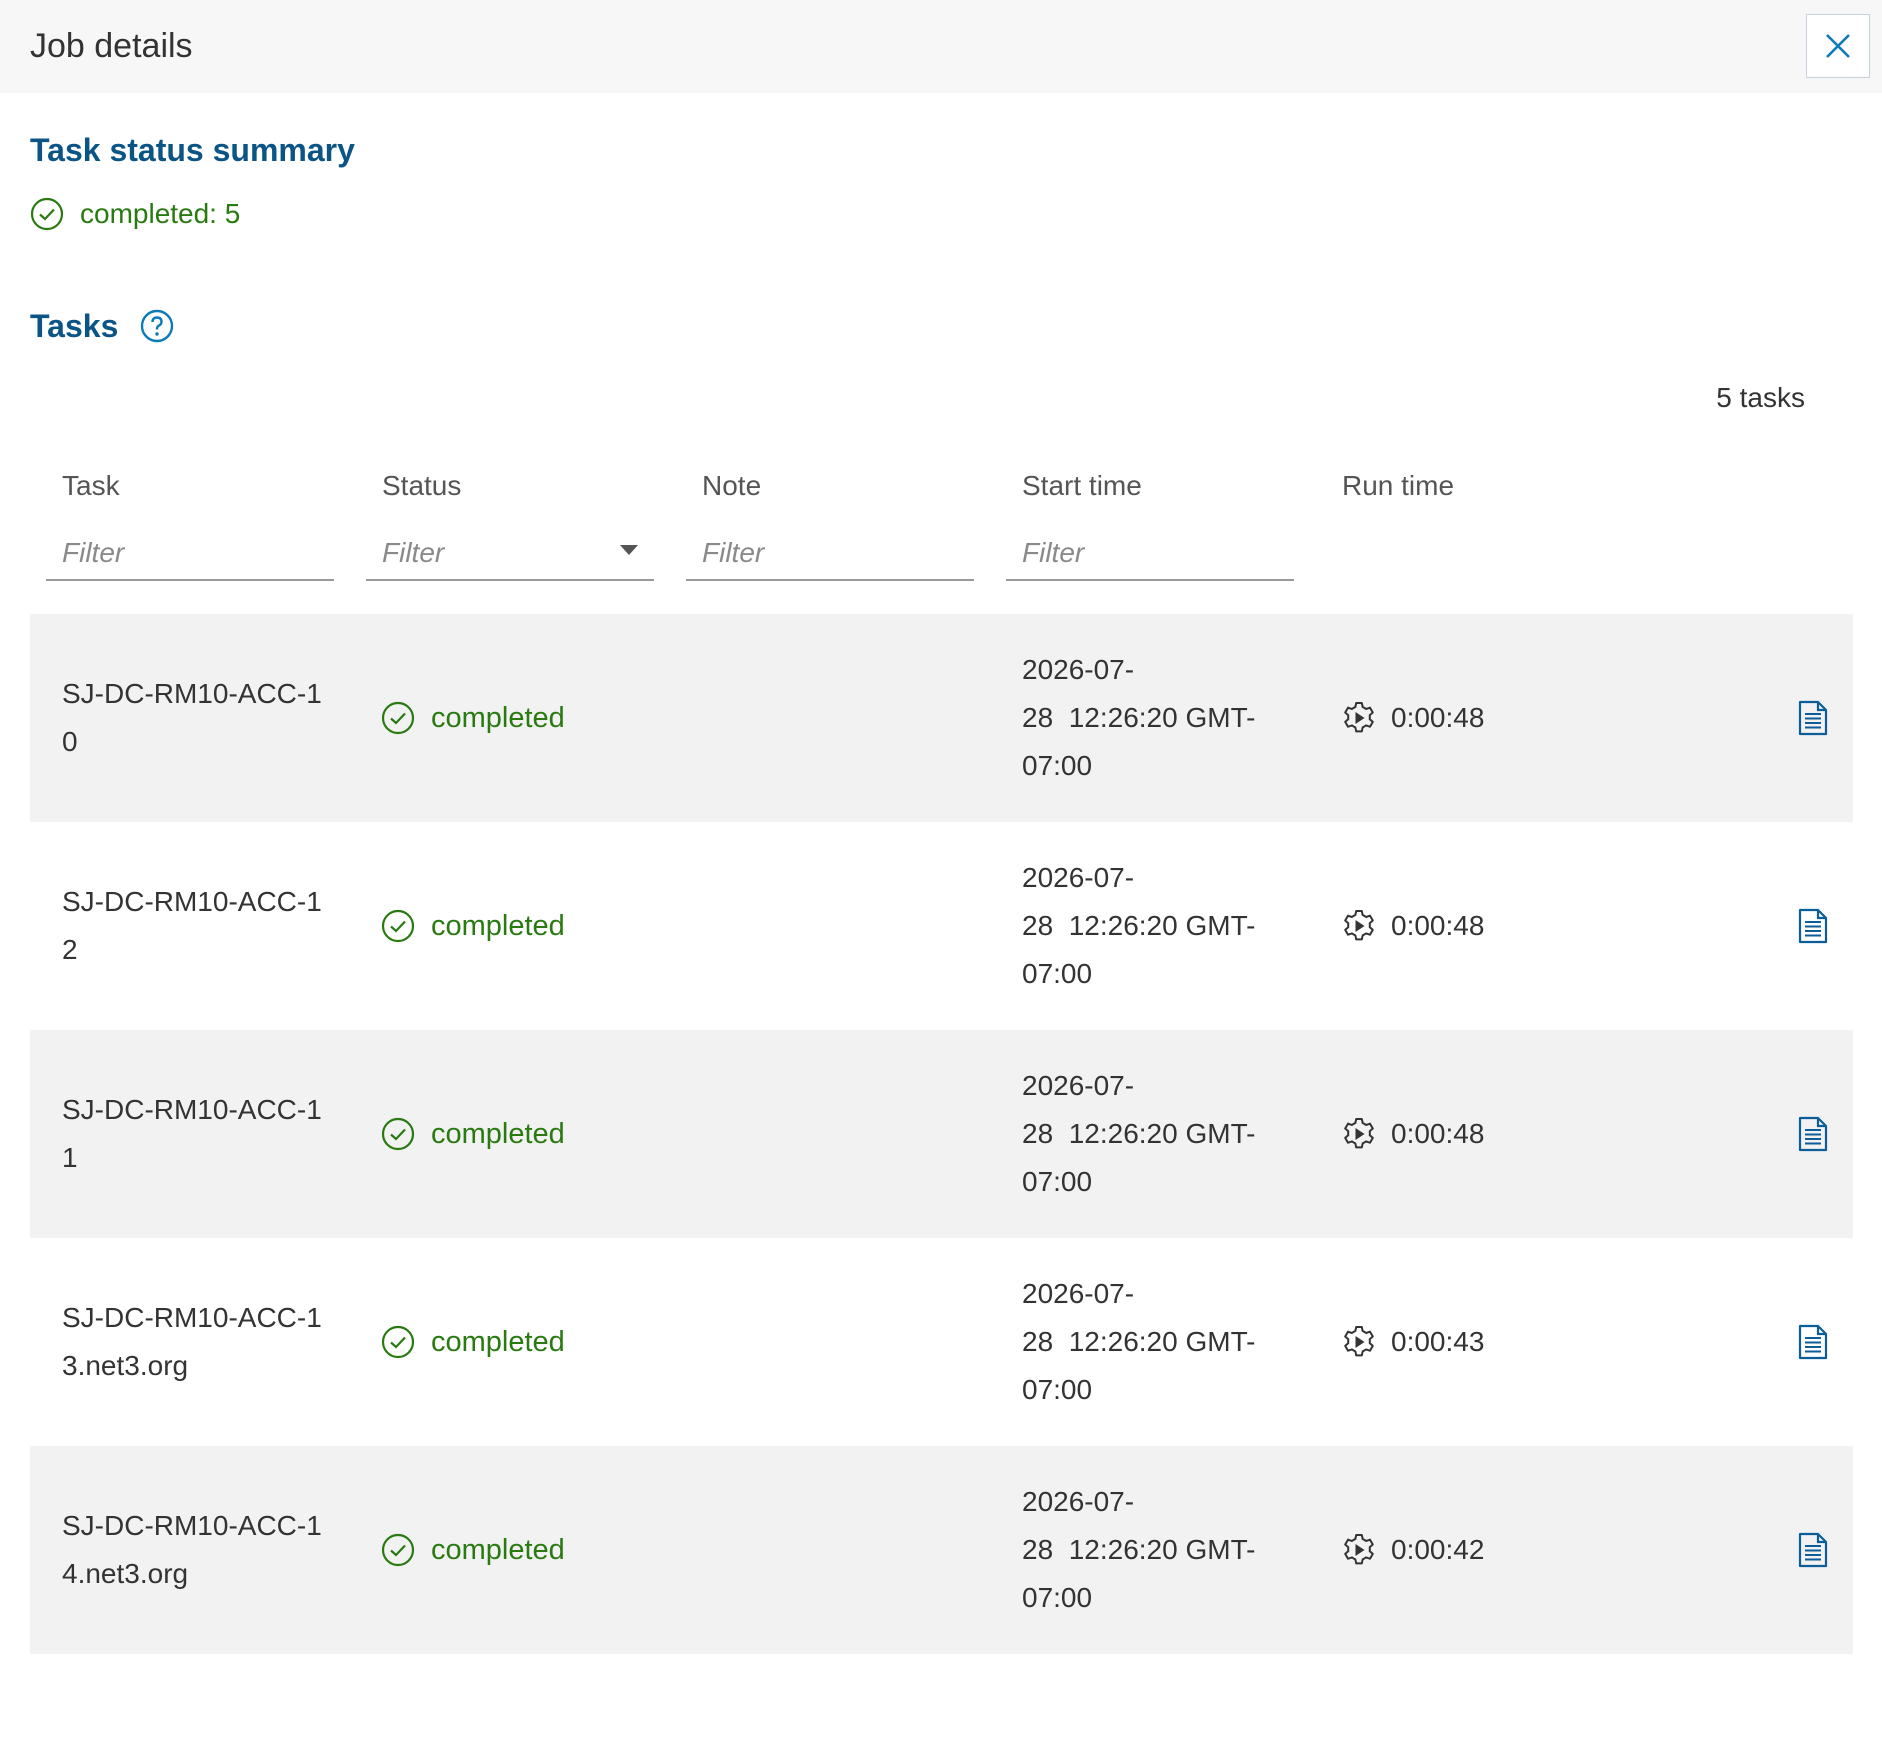  What do you see at coordinates (510, 554) in the screenshot?
I see `status-filter-select` at bounding box center [510, 554].